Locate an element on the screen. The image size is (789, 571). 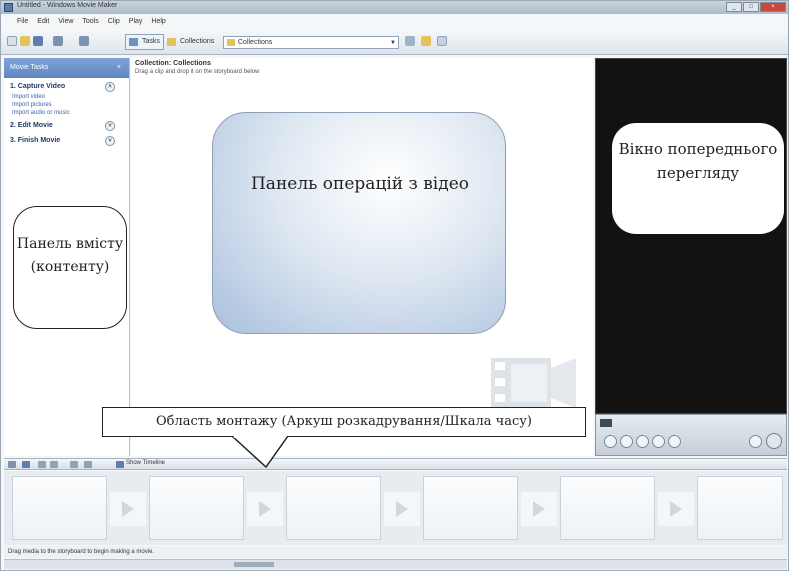
open-project-icon is located at coordinates (25, 41).